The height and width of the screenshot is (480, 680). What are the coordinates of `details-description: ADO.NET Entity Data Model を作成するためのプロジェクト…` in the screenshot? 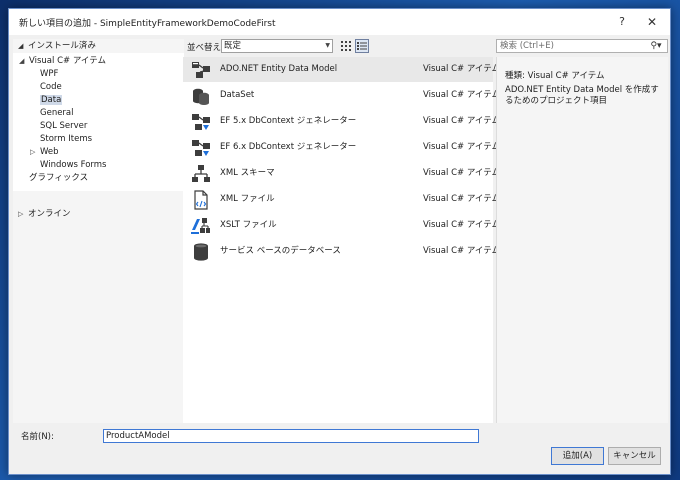 It's located at (582, 95).